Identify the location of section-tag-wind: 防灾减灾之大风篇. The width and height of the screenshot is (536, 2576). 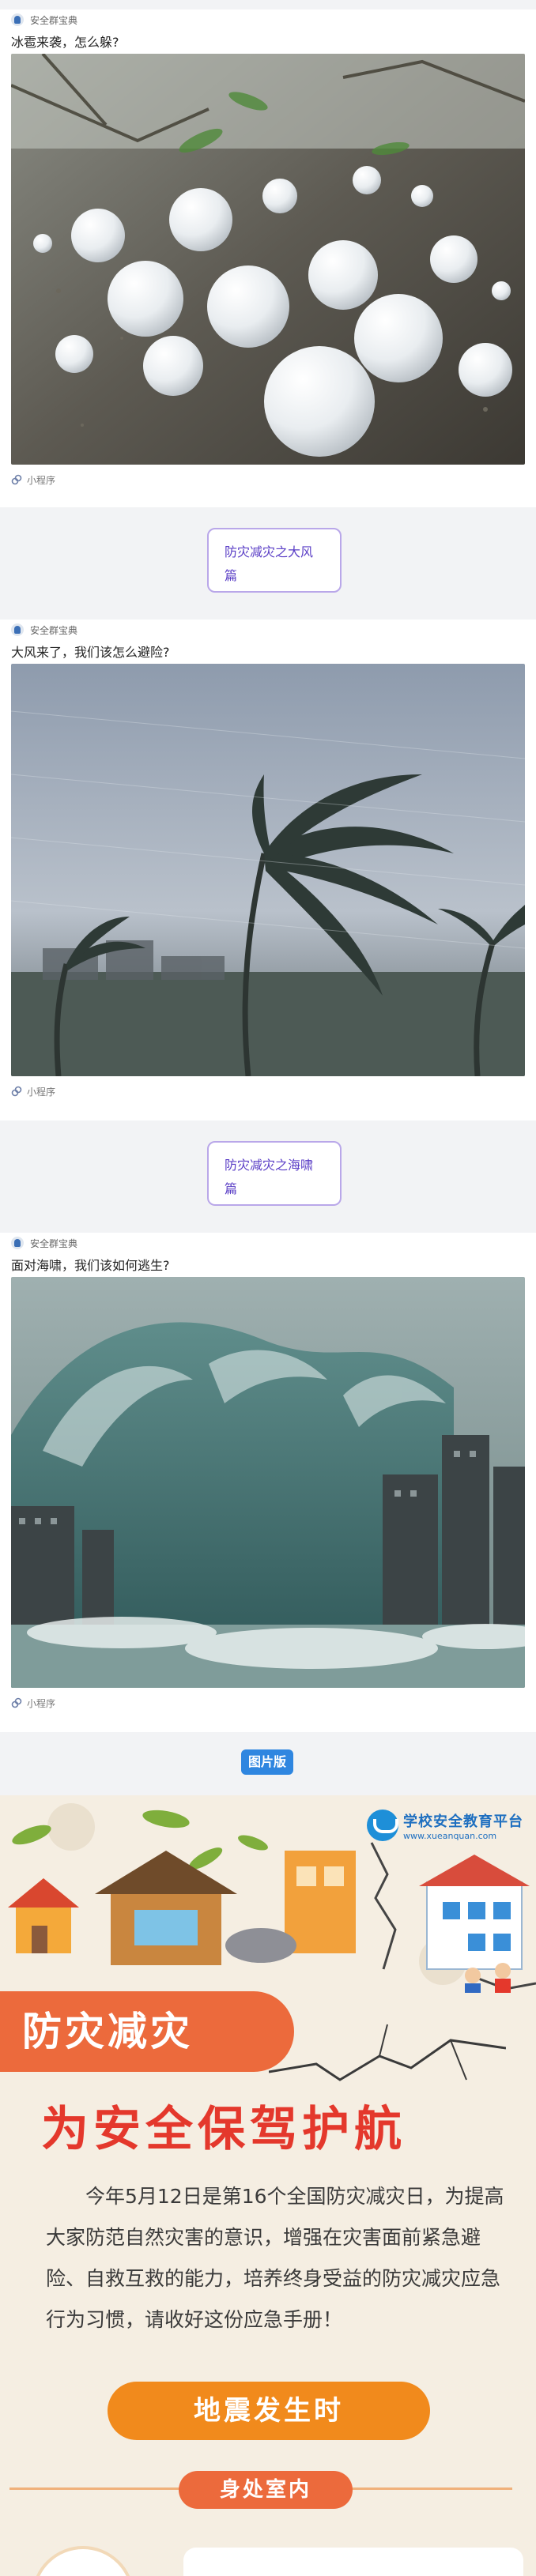
(275, 560).